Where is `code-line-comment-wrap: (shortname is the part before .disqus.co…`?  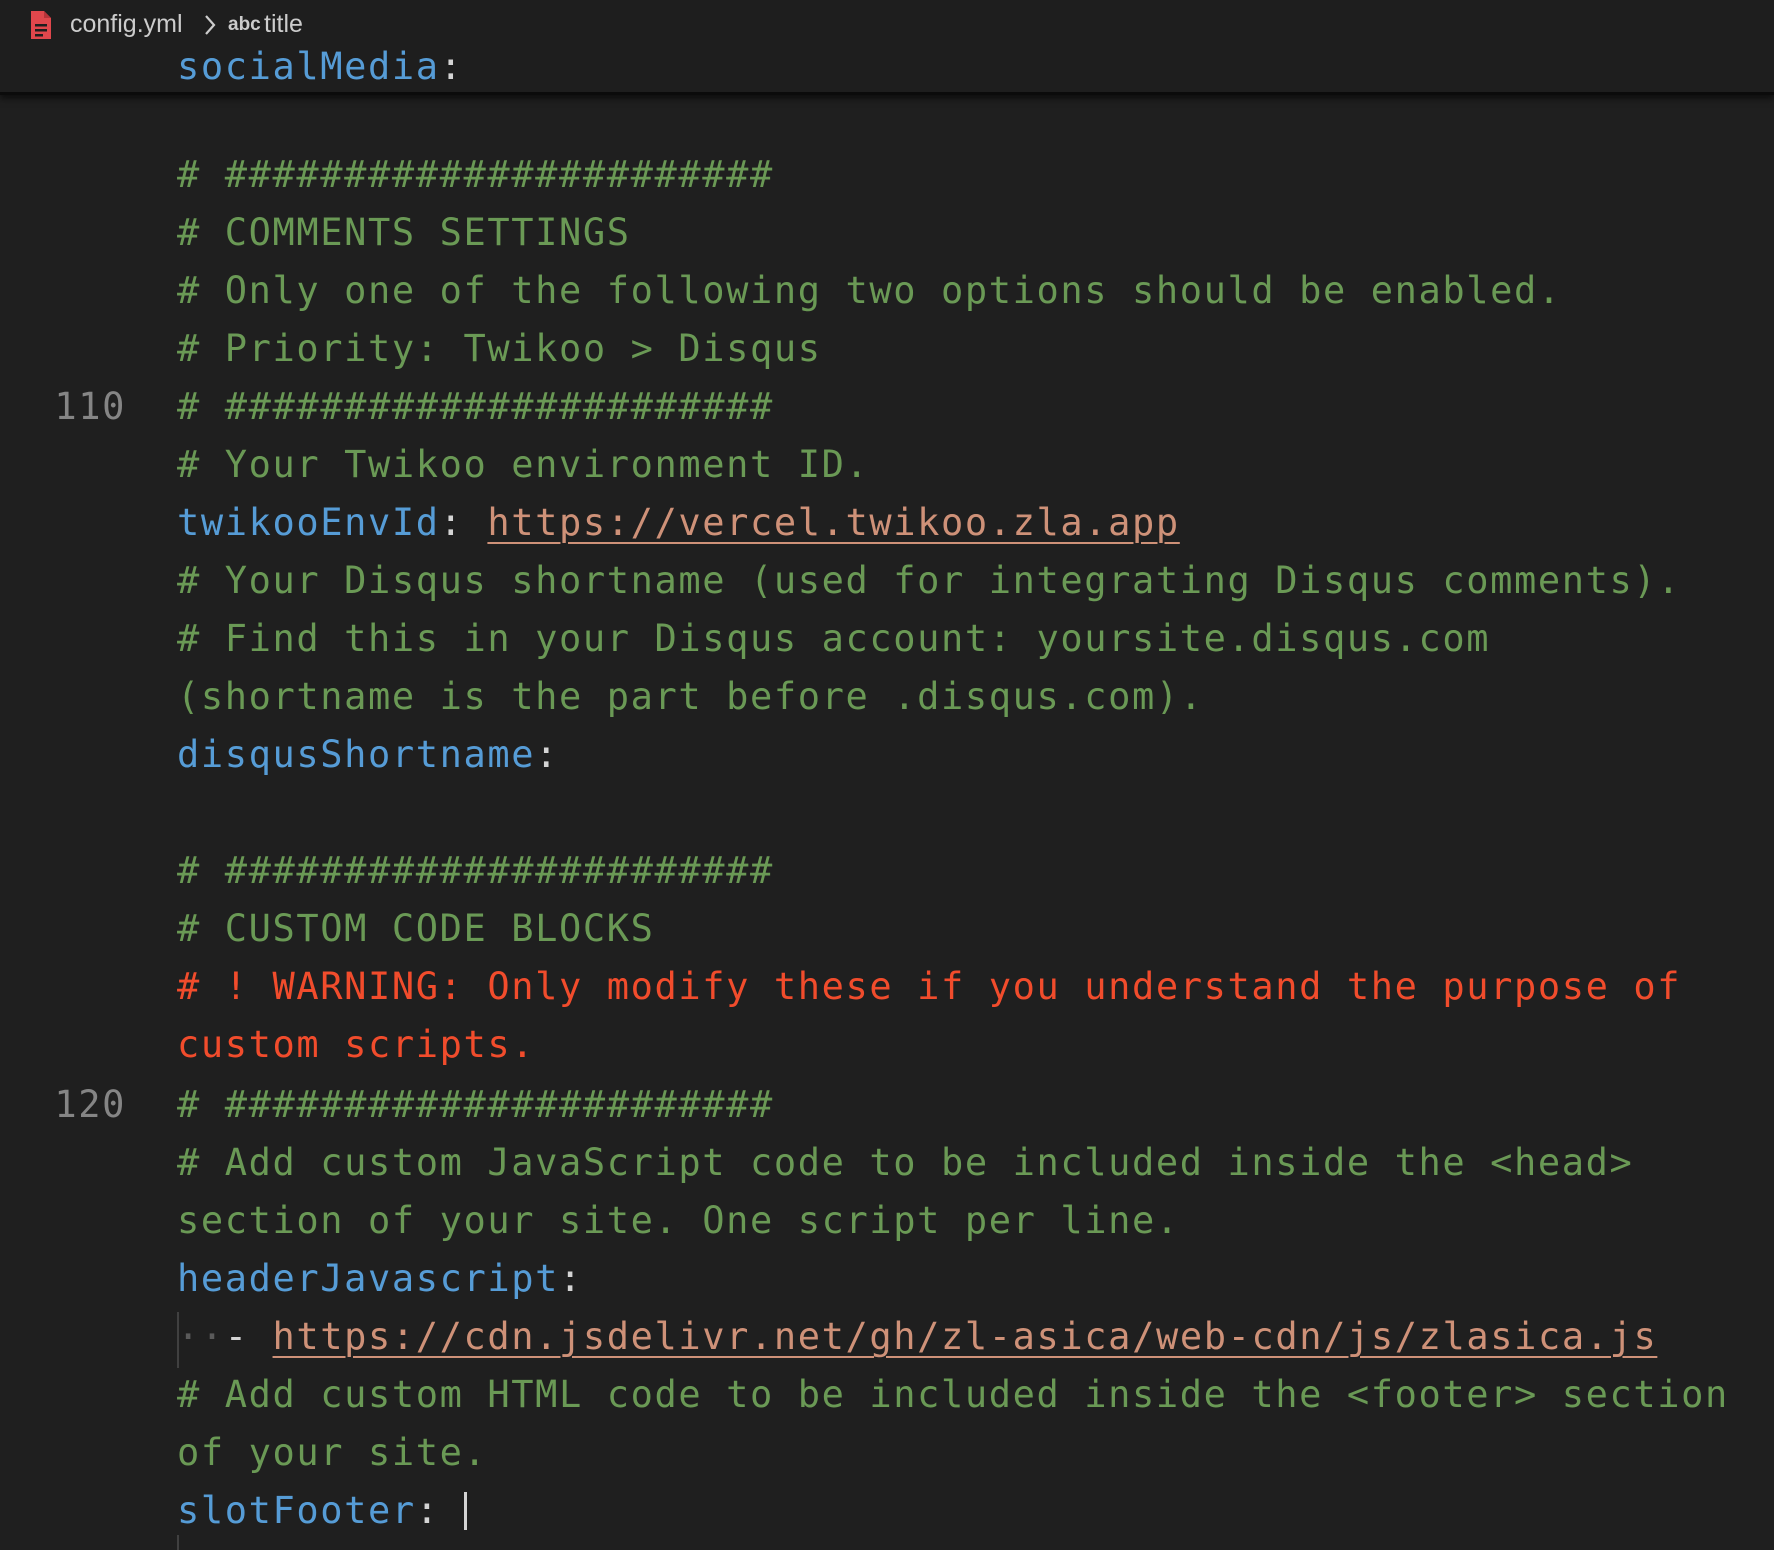 code-line-comment-wrap: (shortname is the part before .disqus.co… is located at coordinates (690, 697).